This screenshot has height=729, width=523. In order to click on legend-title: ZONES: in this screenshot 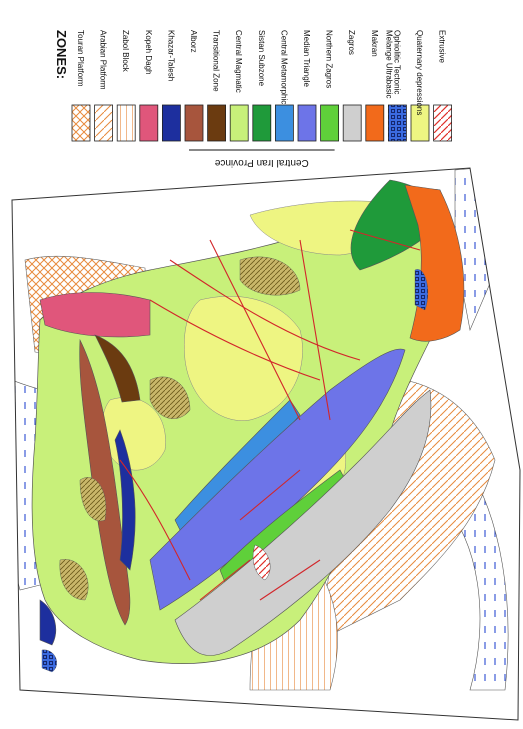, I will do `click(61, 54)`.